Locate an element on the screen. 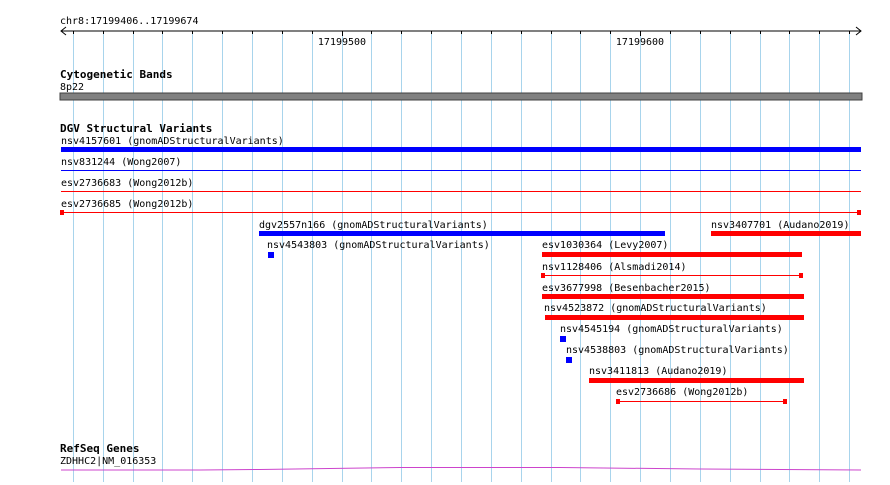 The image size is (890, 485). variant-feature: dgv2557n166 (gnomADStructuralVariants) is located at coordinates (462, 228).